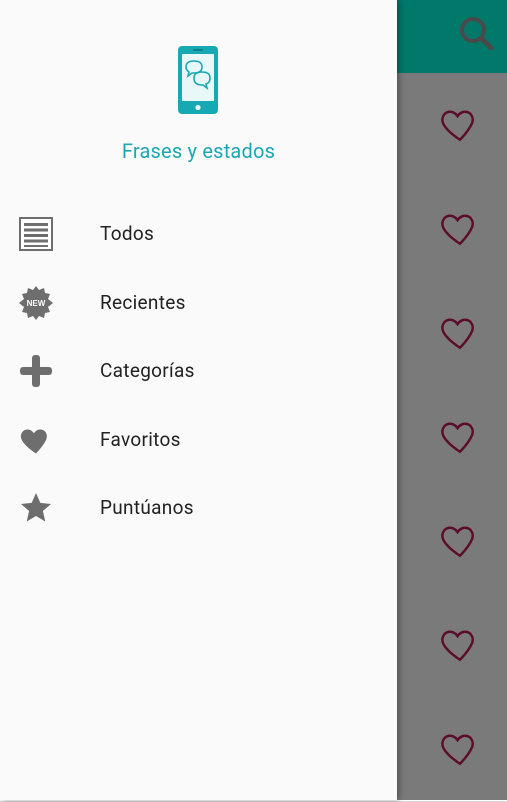 The height and width of the screenshot is (802, 507). Describe the element at coordinates (127, 233) in the screenshot. I see `menu-item-label: Todos` at that location.